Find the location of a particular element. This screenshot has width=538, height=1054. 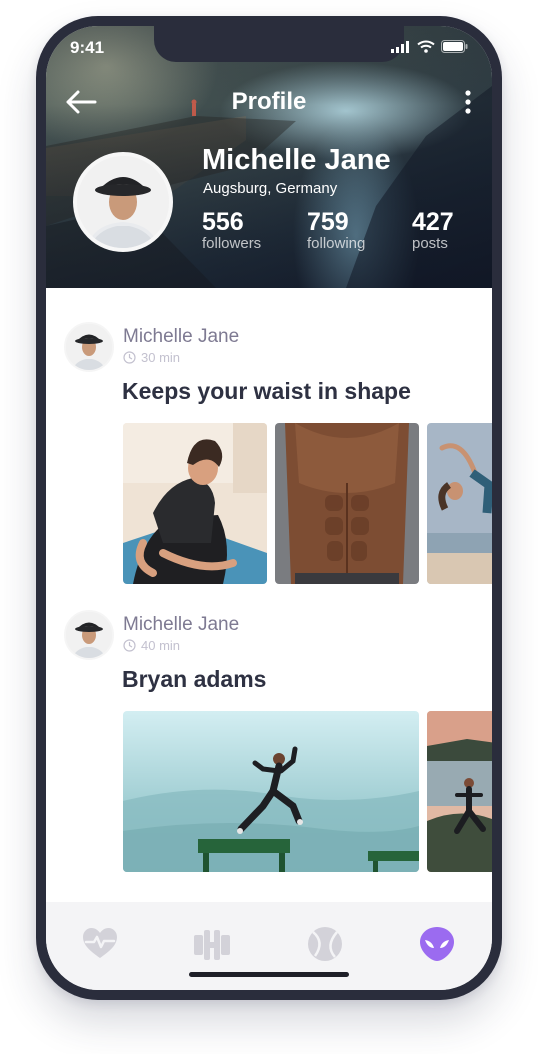

profile-name: Michelle Jane is located at coordinates (296, 160).